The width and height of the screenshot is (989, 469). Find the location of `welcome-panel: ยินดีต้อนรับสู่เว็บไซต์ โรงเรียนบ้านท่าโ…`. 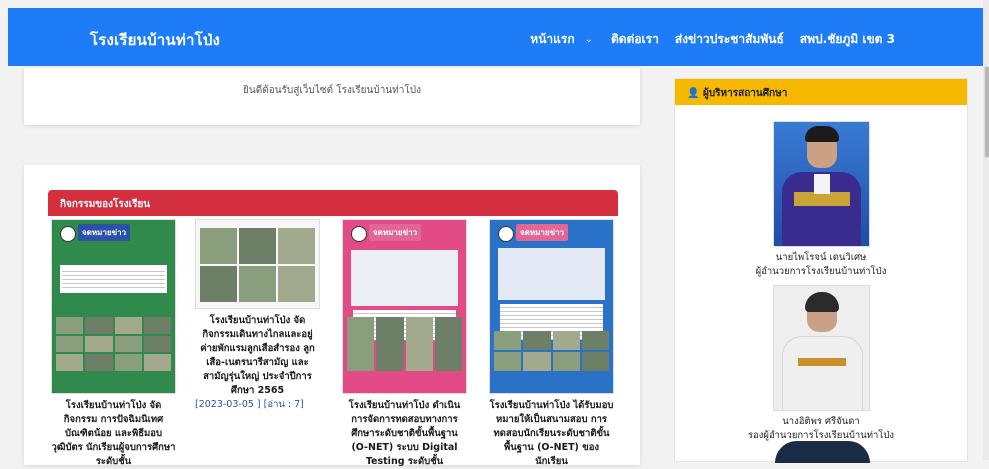

welcome-panel: ยินดีต้อนรับสู่เว็บไซต์ โรงเรียนบ้านท่าโ… is located at coordinates (332, 96).